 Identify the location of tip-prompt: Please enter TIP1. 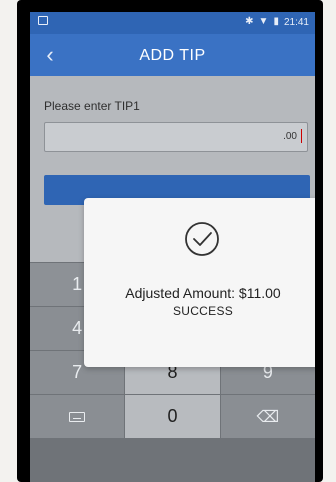
(92, 106).